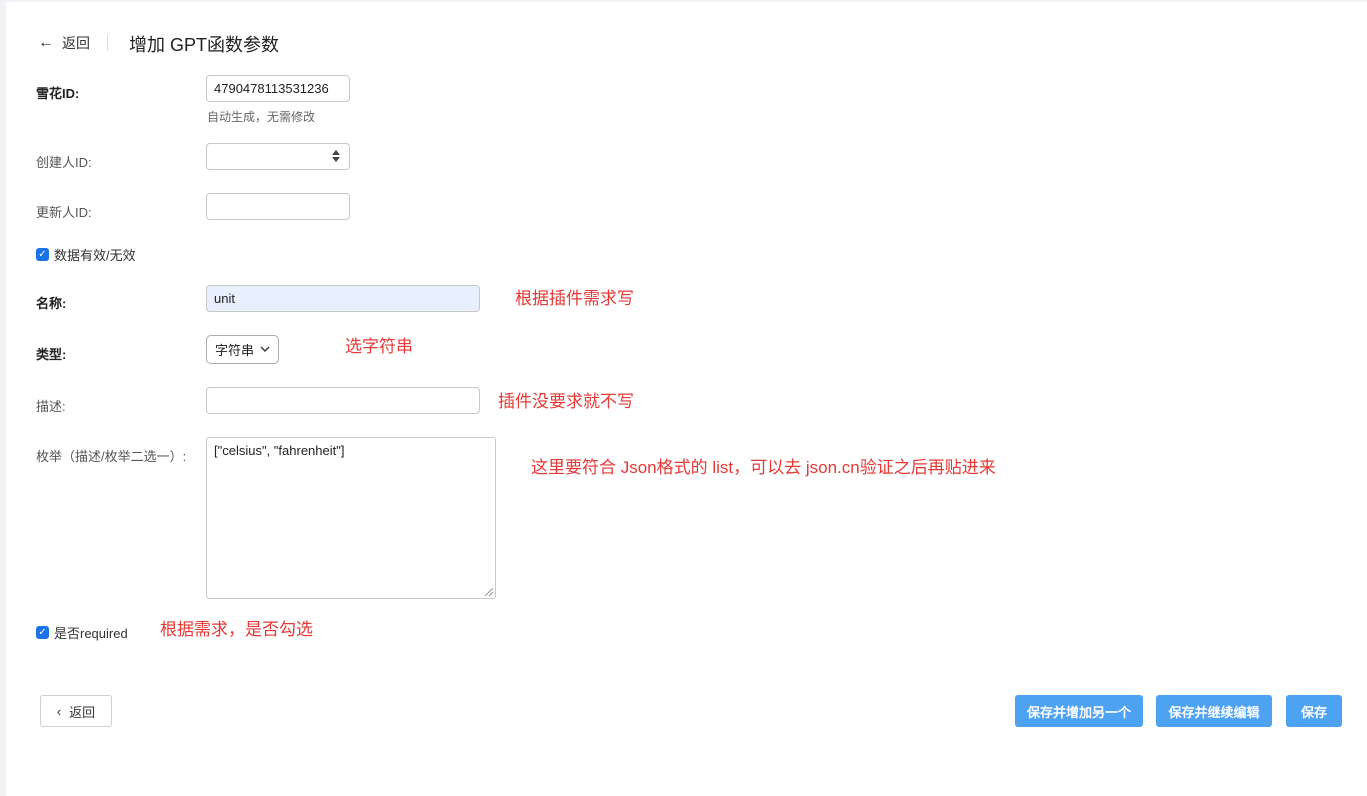 The width and height of the screenshot is (1367, 796). What do you see at coordinates (224, 298) in the screenshot?
I see `name-value: unit` at bounding box center [224, 298].